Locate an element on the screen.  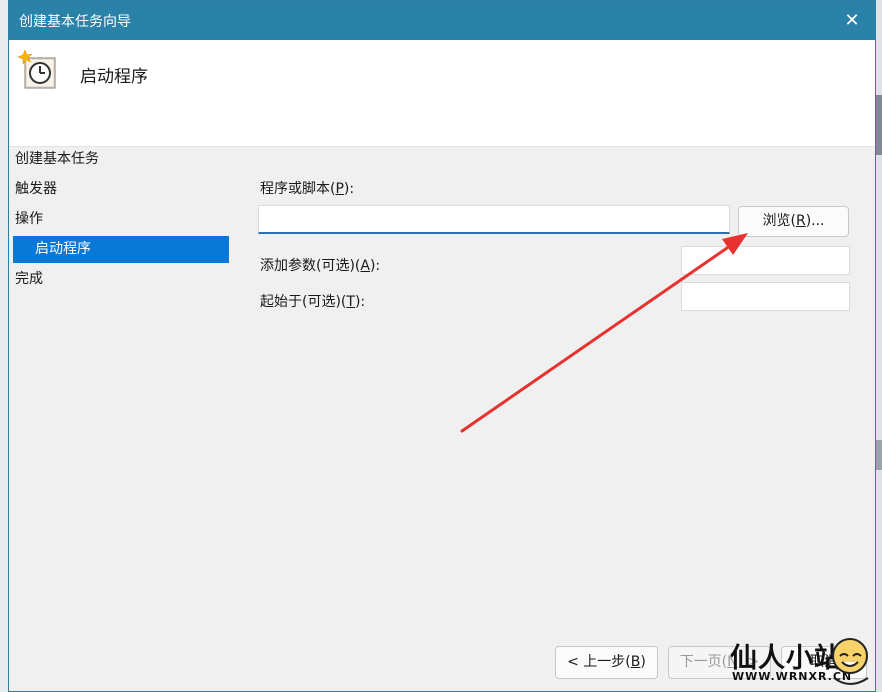
step-trigger: 触发器 is located at coordinates (36, 188).